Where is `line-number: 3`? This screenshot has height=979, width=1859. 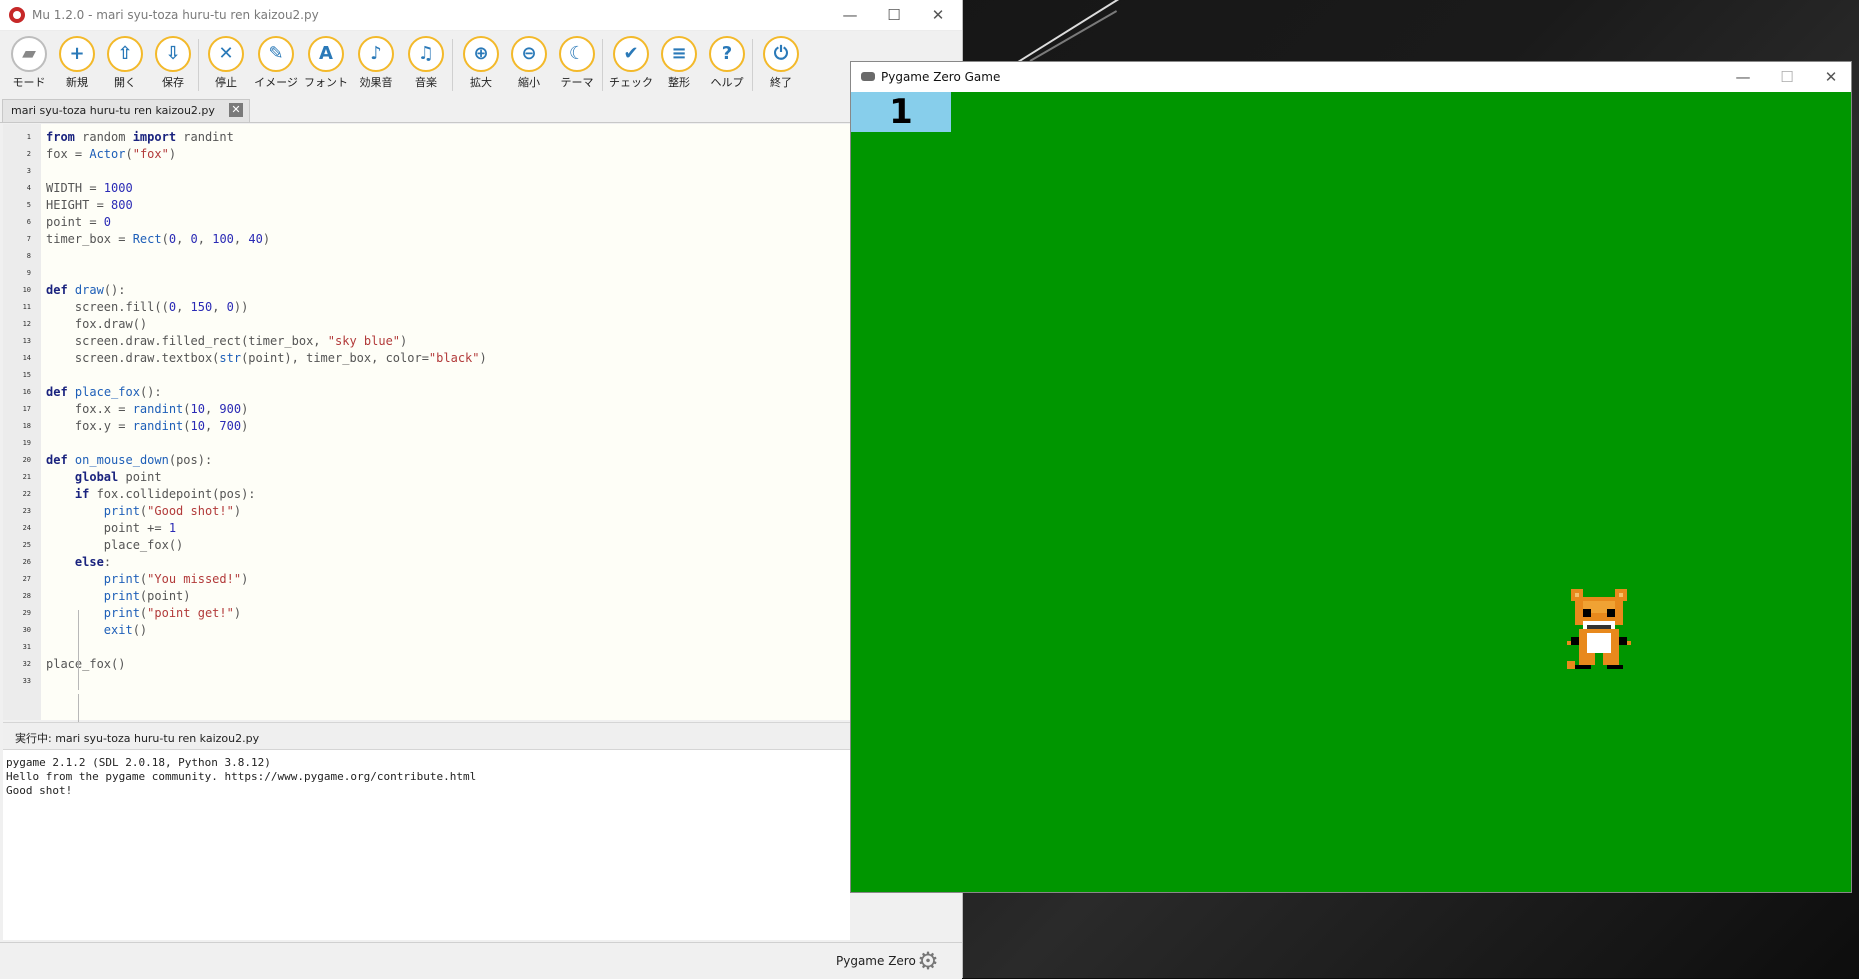 line-number: 3 is located at coordinates (28, 171).